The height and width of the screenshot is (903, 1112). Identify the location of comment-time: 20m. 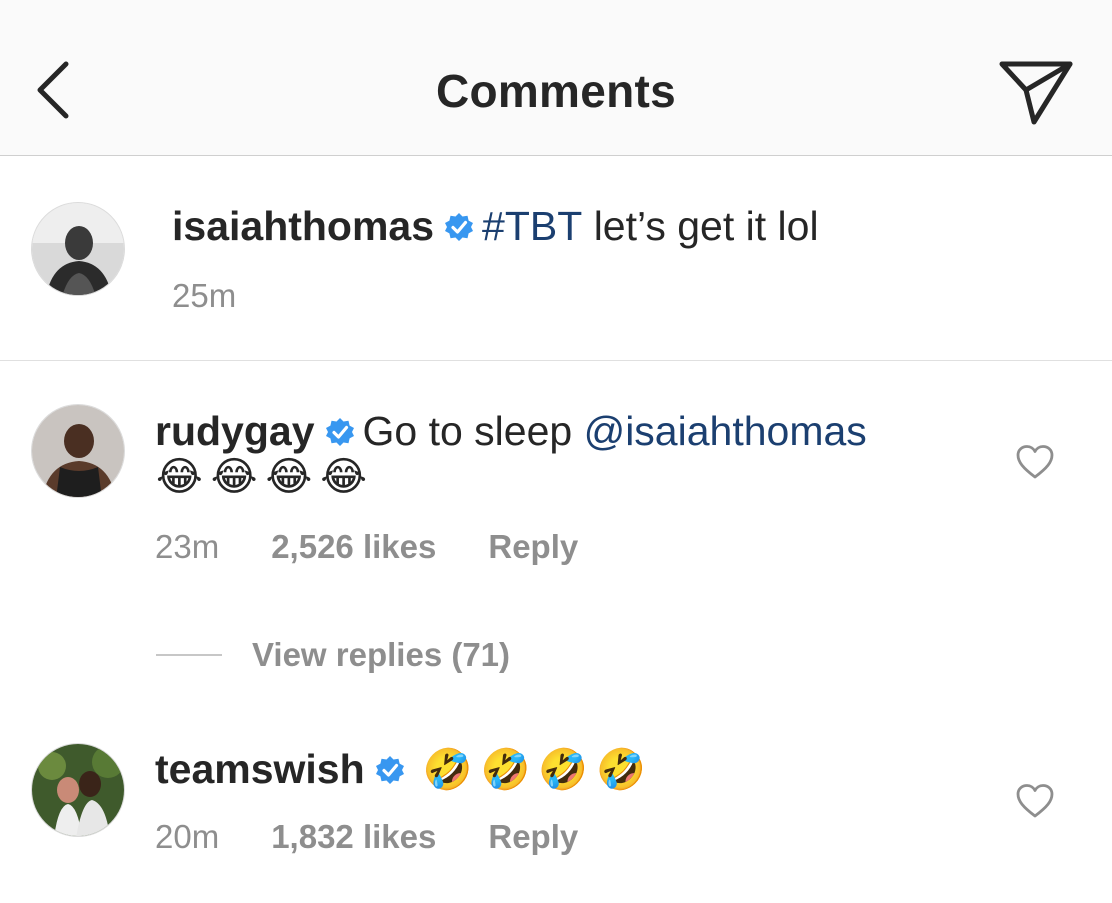
(187, 836).